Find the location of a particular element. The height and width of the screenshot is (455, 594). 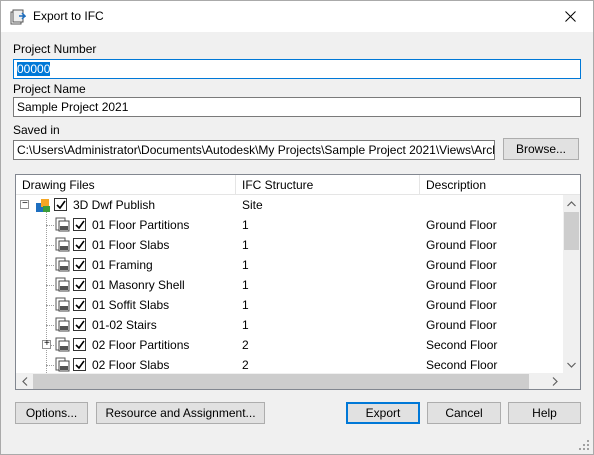

export-button: Export is located at coordinates (383, 413).